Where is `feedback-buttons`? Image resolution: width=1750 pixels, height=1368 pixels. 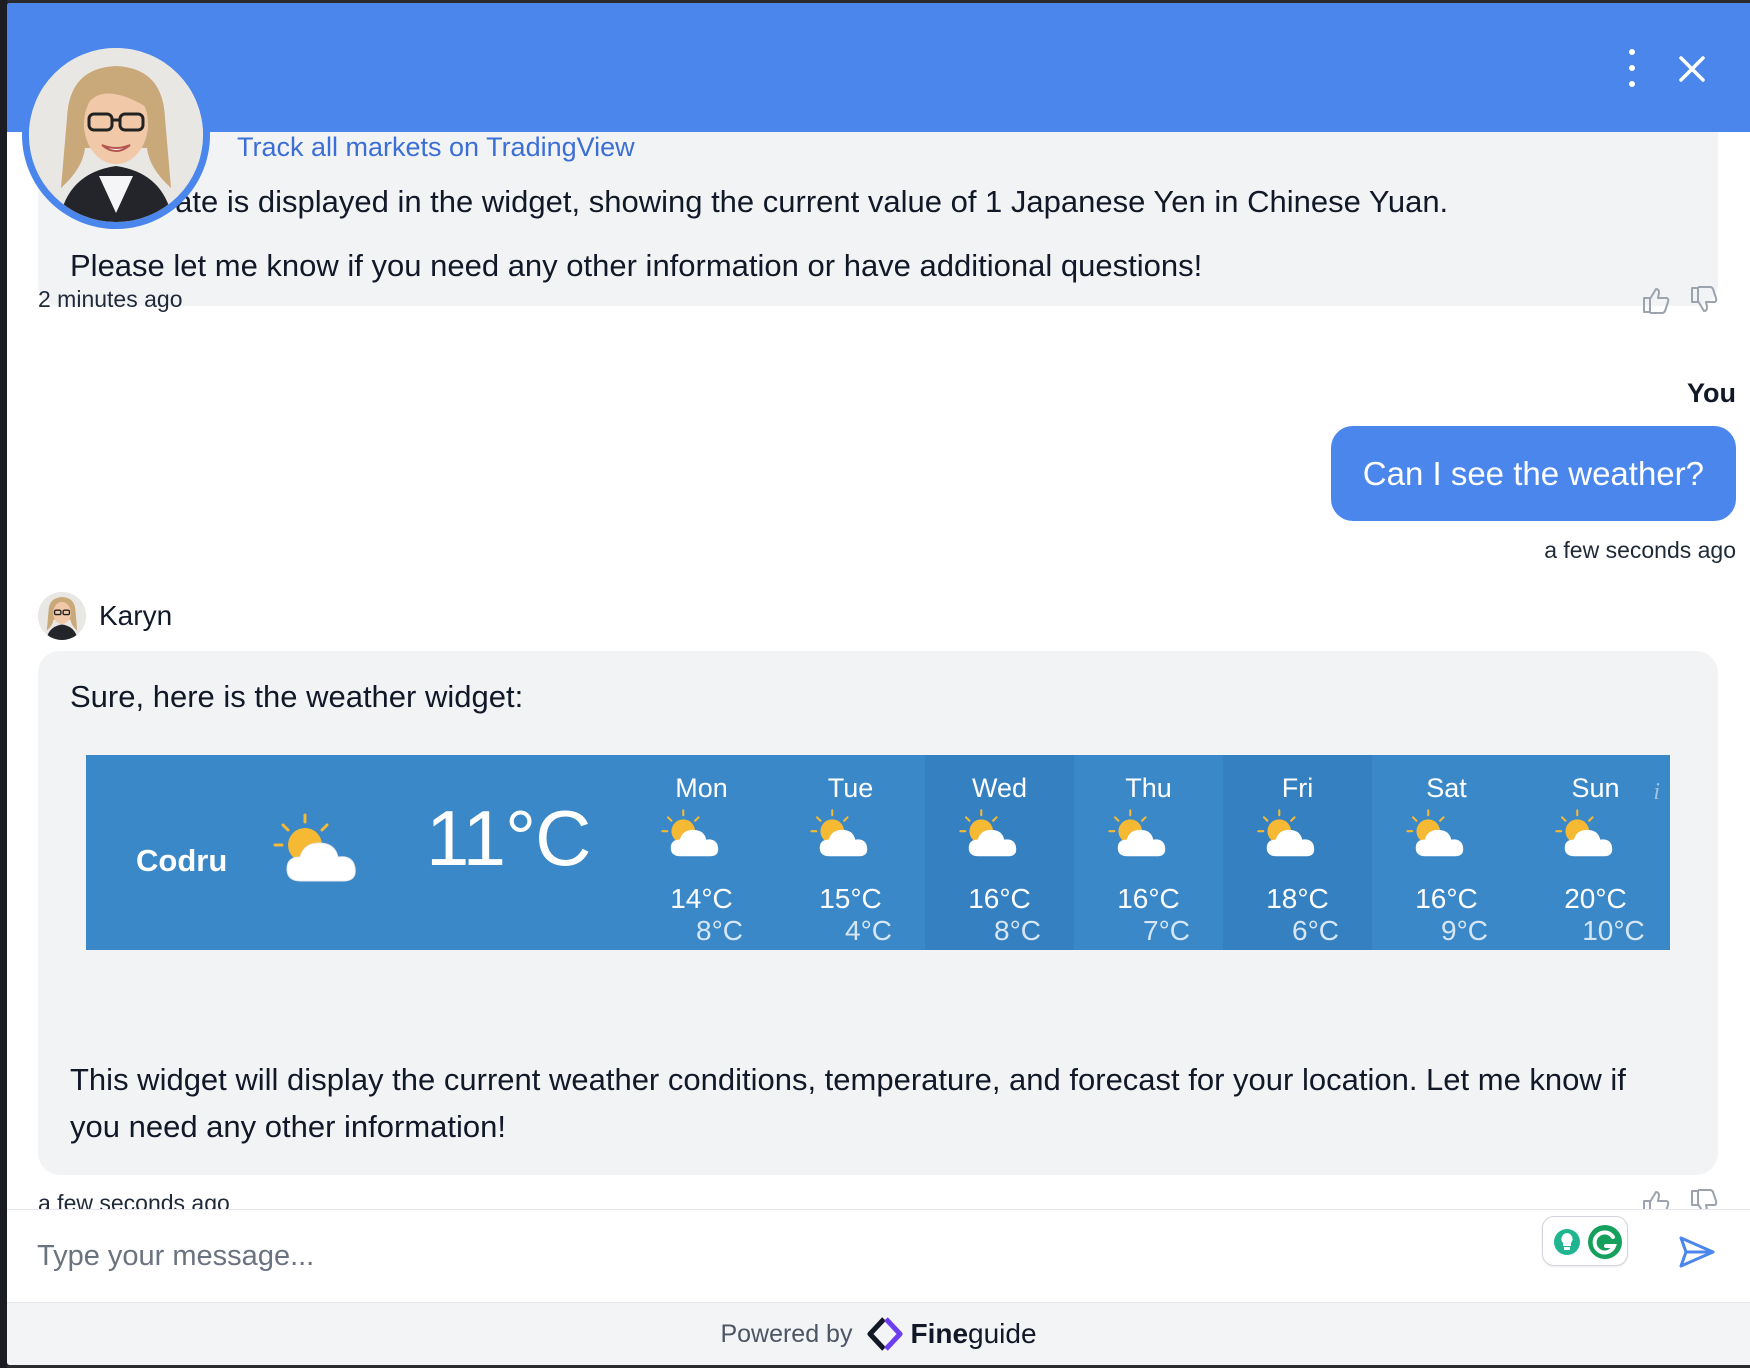 feedback-buttons is located at coordinates (1680, 301).